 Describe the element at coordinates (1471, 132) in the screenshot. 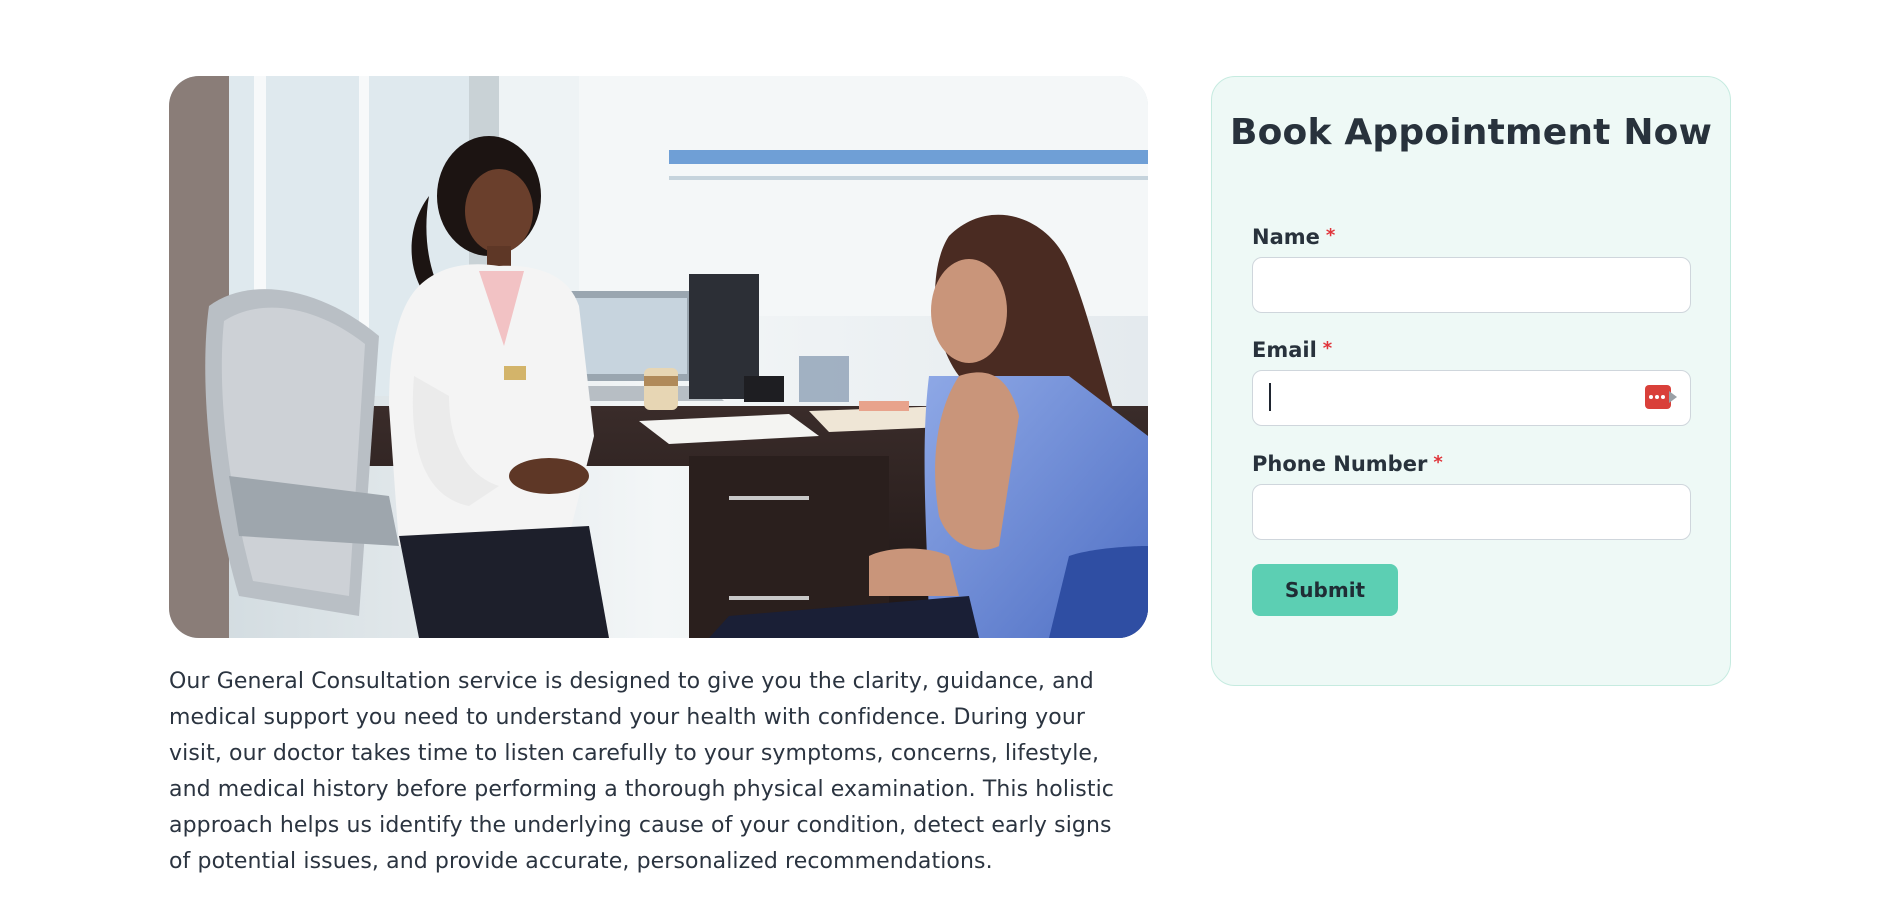

I see `booking-title: Book Appointment Now` at that location.